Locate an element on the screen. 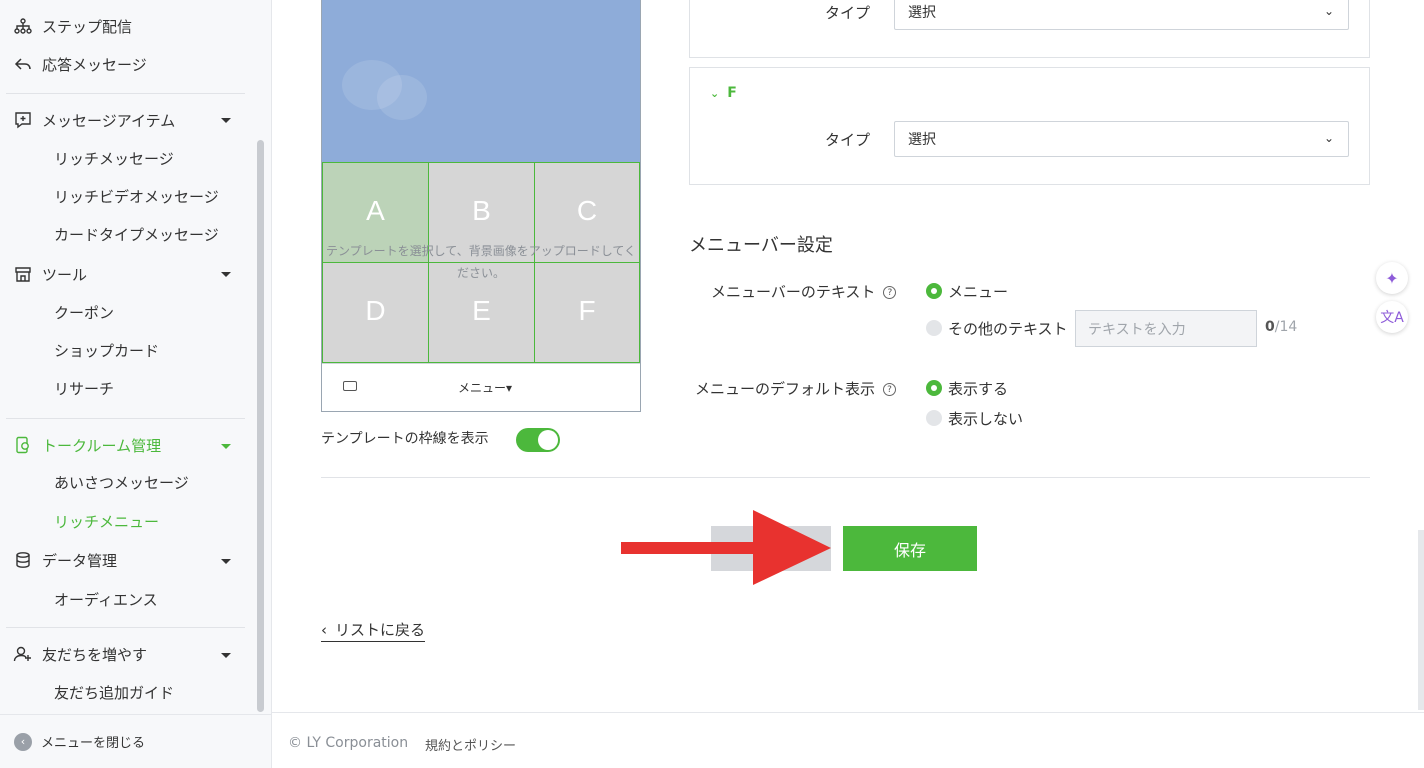  sidebar-item-label: データ管理 is located at coordinates (80, 560).